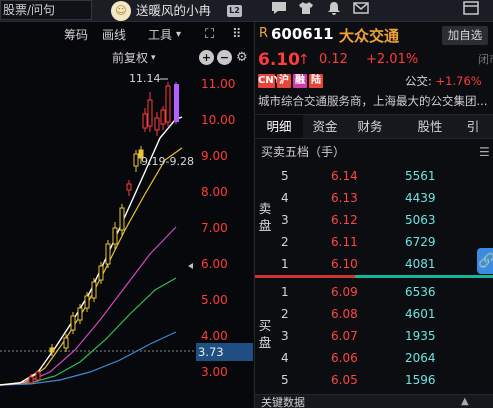 This screenshot has height=408, width=493. Describe the element at coordinates (344, 242) in the screenshot. I see `ask-price: 6.11` at that location.